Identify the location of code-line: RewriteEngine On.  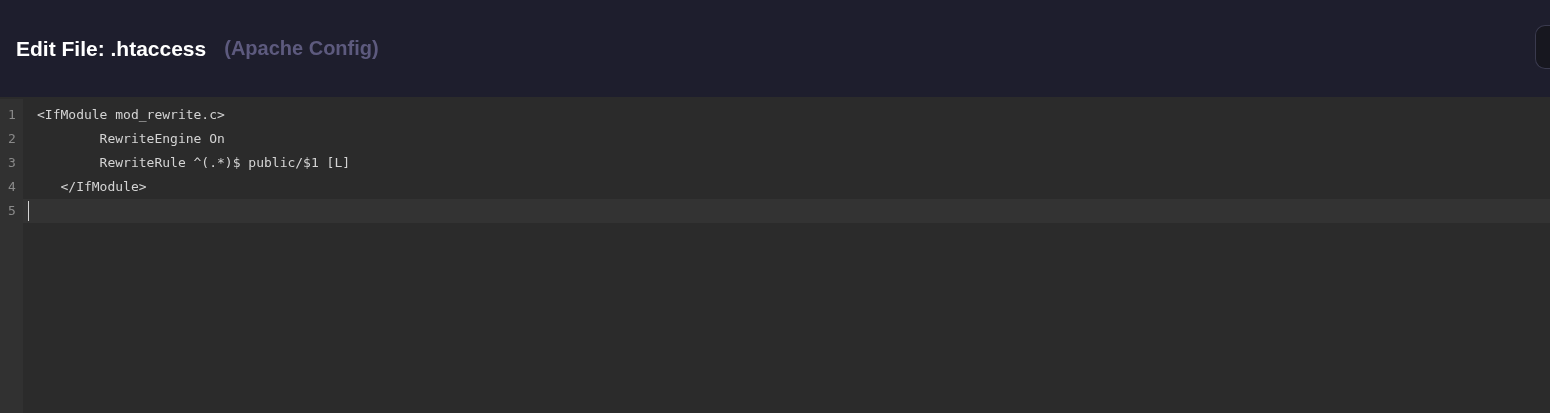
(161, 138).